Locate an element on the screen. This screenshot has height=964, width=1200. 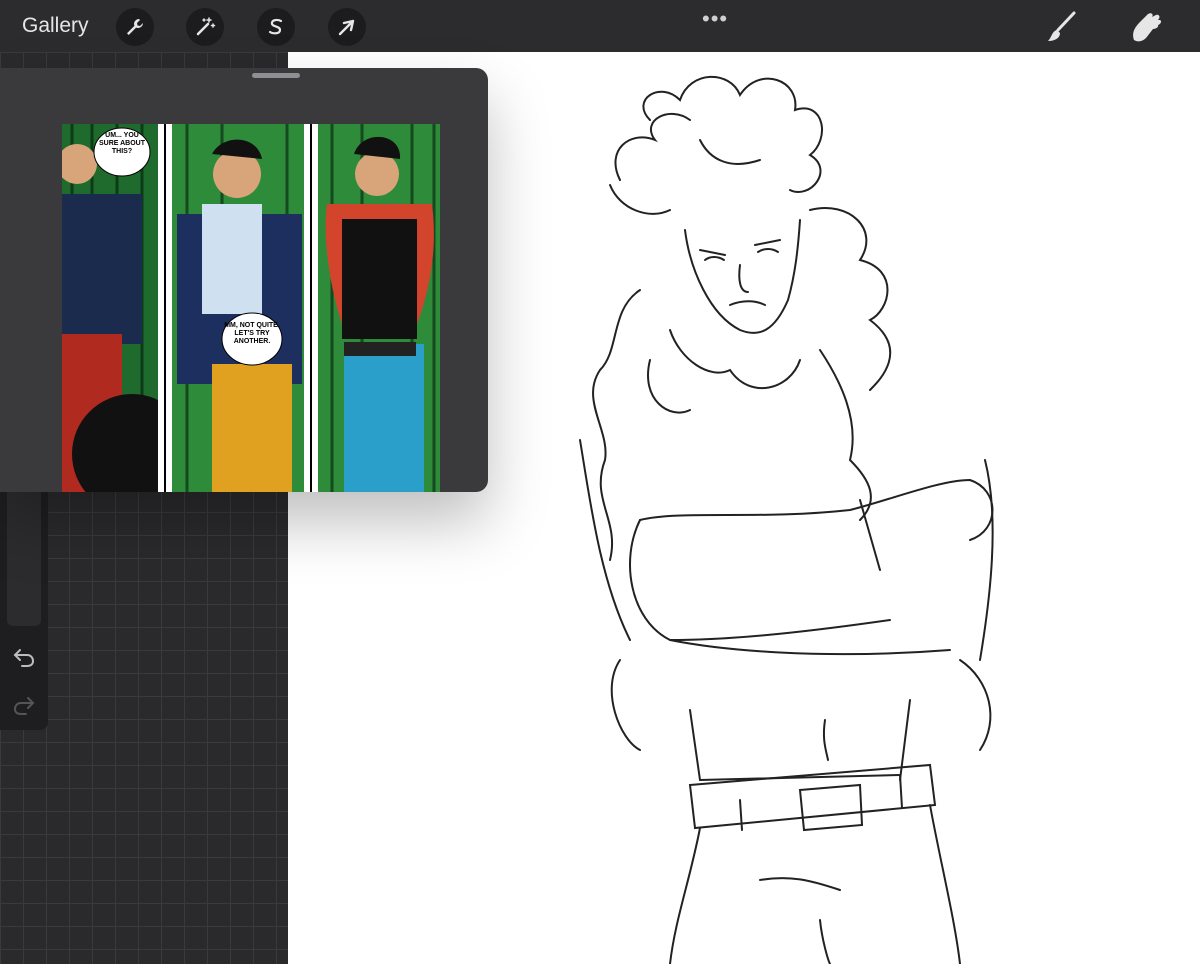
gallery-button: Gallery is located at coordinates (55, 26).